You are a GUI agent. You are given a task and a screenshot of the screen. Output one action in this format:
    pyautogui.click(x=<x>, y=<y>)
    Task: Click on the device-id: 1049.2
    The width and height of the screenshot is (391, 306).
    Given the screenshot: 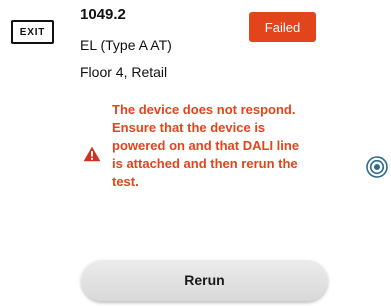 What is the action you would take?
    pyautogui.click(x=103, y=14)
    